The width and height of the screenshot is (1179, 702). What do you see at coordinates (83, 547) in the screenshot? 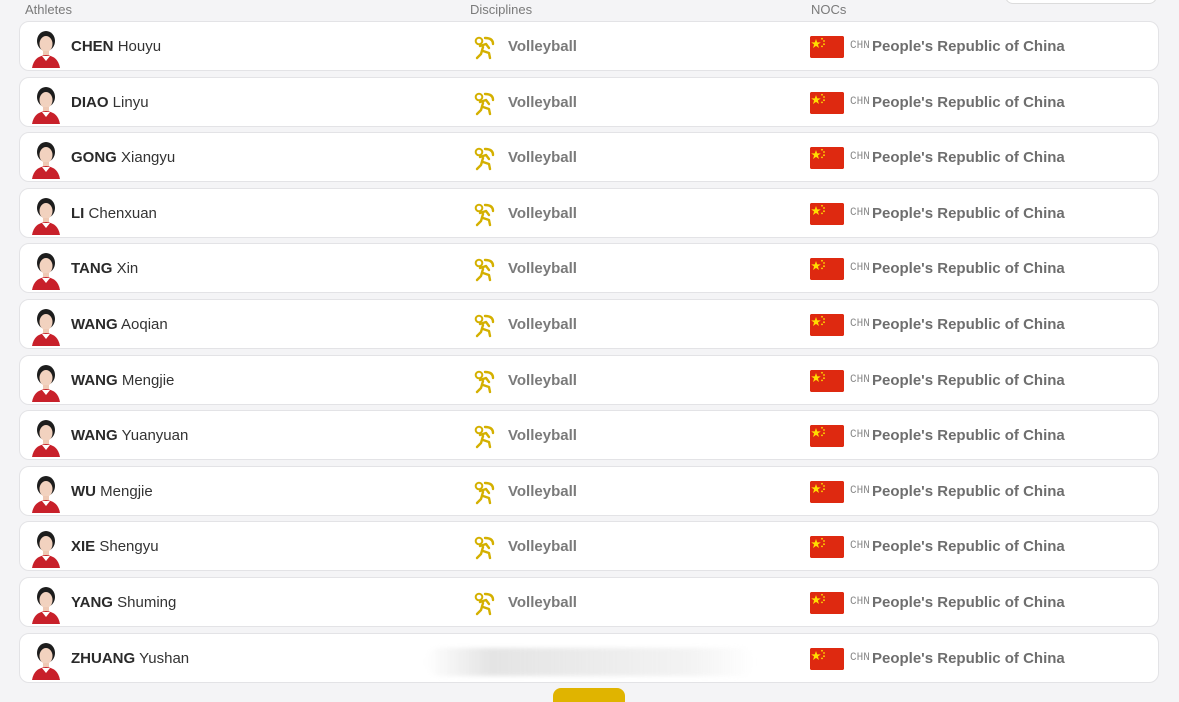
I see `athlete-last-name: XIE` at bounding box center [83, 547].